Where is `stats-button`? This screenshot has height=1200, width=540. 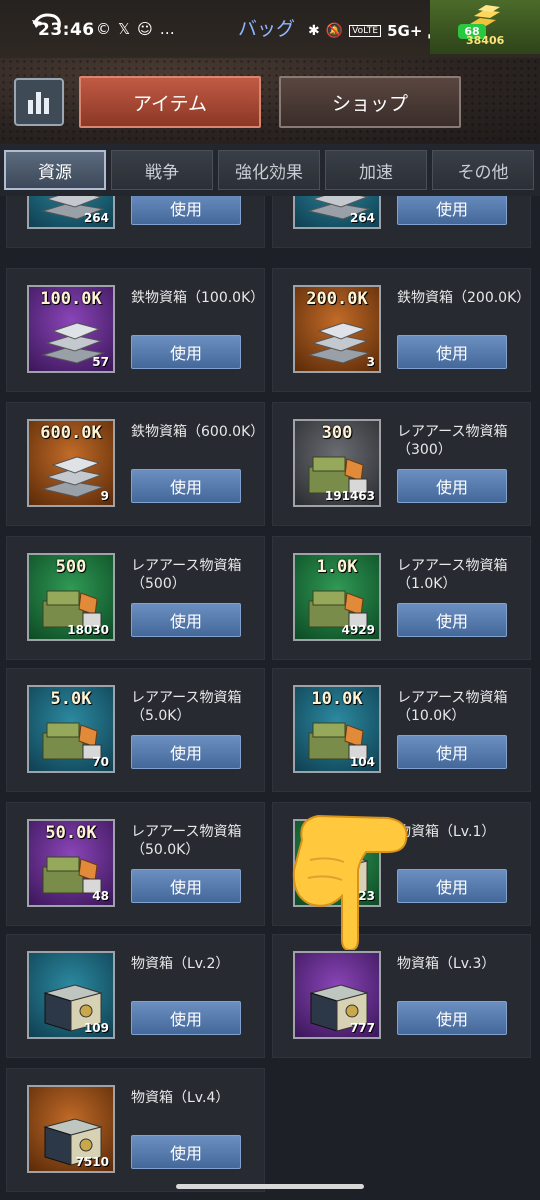 stats-button is located at coordinates (39, 102).